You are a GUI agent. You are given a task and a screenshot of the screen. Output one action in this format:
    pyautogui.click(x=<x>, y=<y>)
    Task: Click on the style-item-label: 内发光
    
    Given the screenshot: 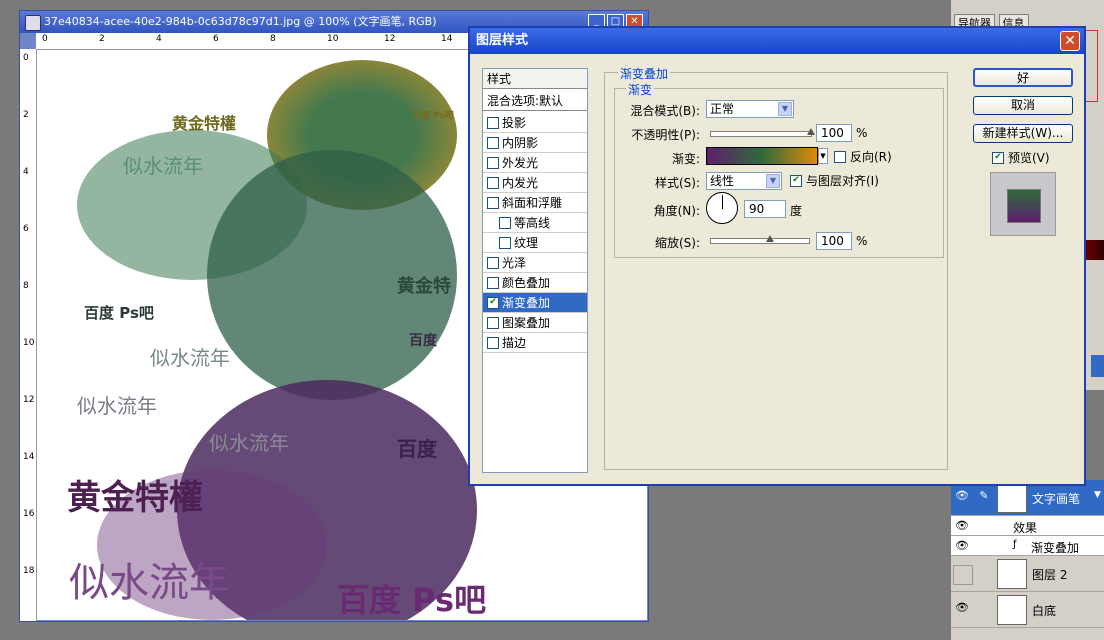 What is the action you would take?
    pyautogui.click(x=520, y=183)
    